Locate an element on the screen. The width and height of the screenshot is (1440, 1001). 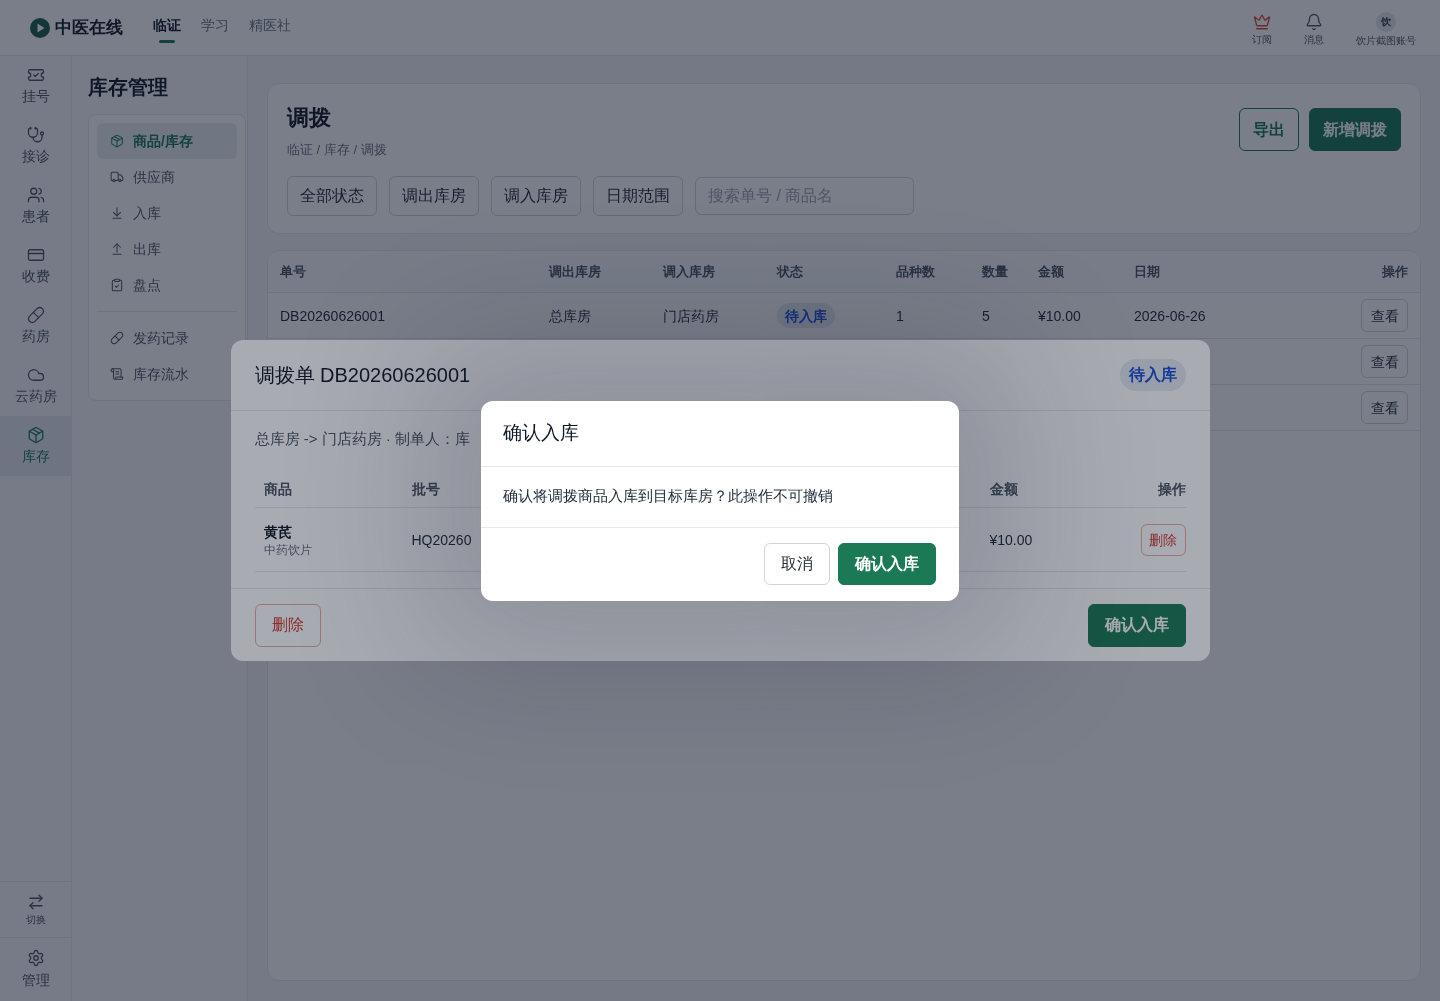
cancel-button: 取消 is located at coordinates (797, 564).